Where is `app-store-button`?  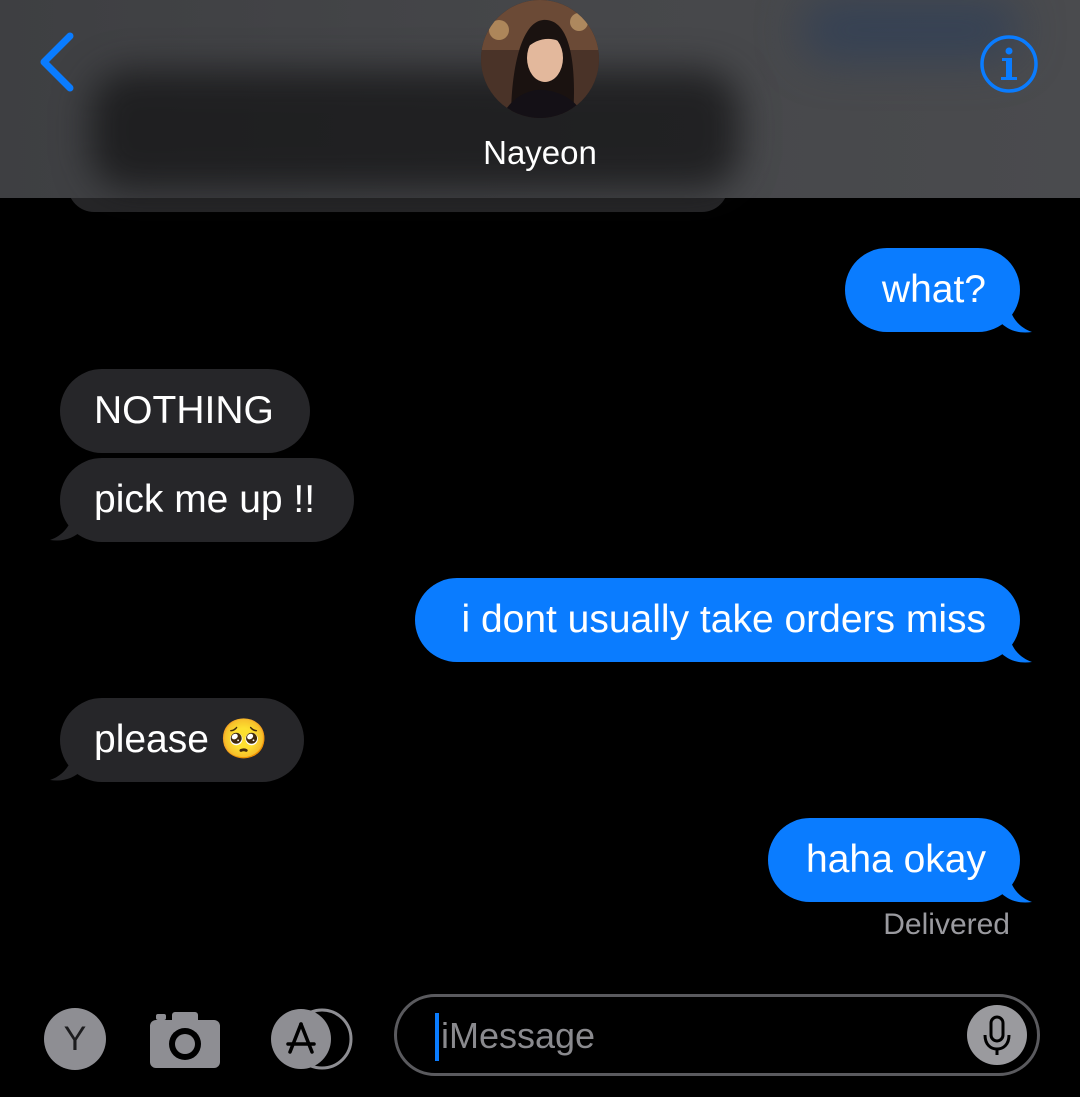 app-store-button is located at coordinates (314, 1039).